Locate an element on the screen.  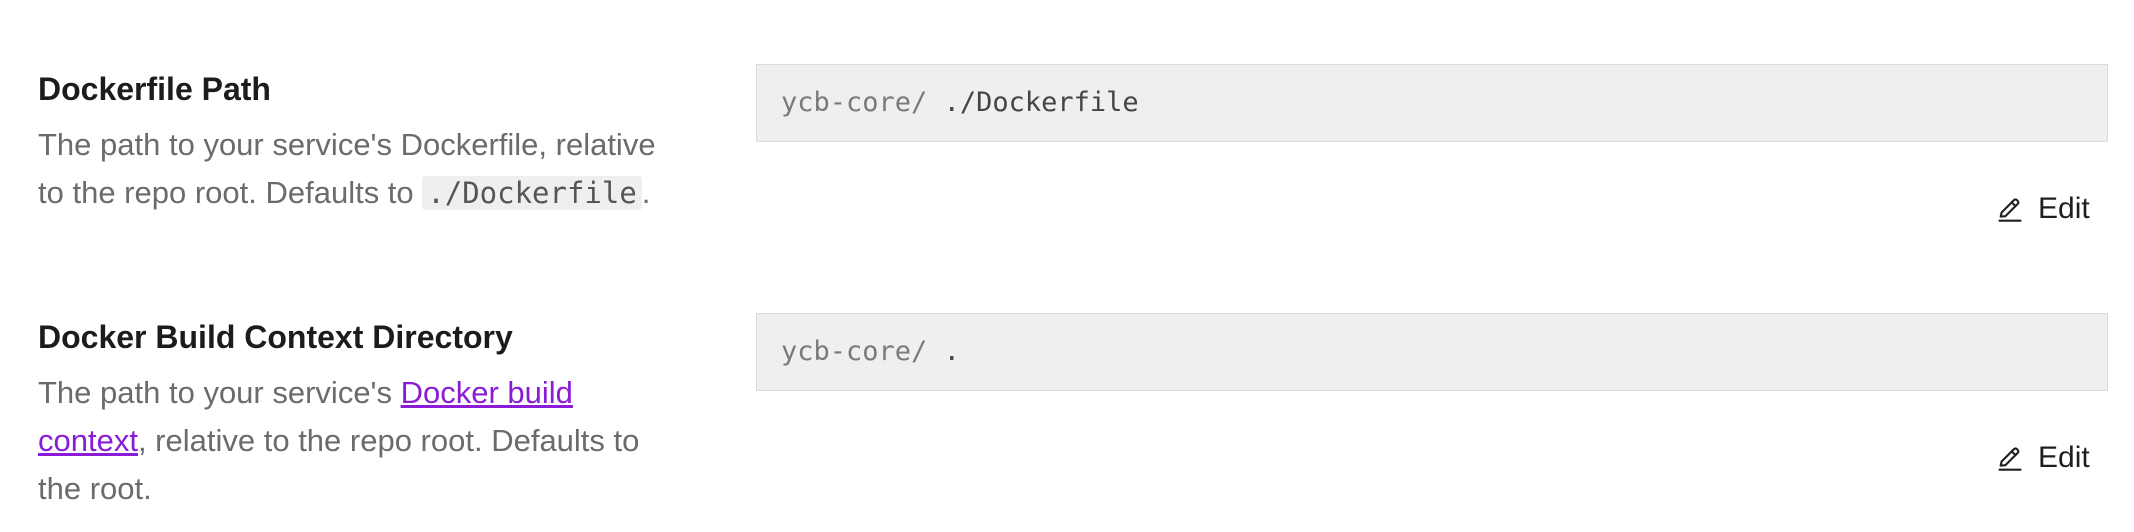
description-text-end: . is located at coordinates (646, 192).